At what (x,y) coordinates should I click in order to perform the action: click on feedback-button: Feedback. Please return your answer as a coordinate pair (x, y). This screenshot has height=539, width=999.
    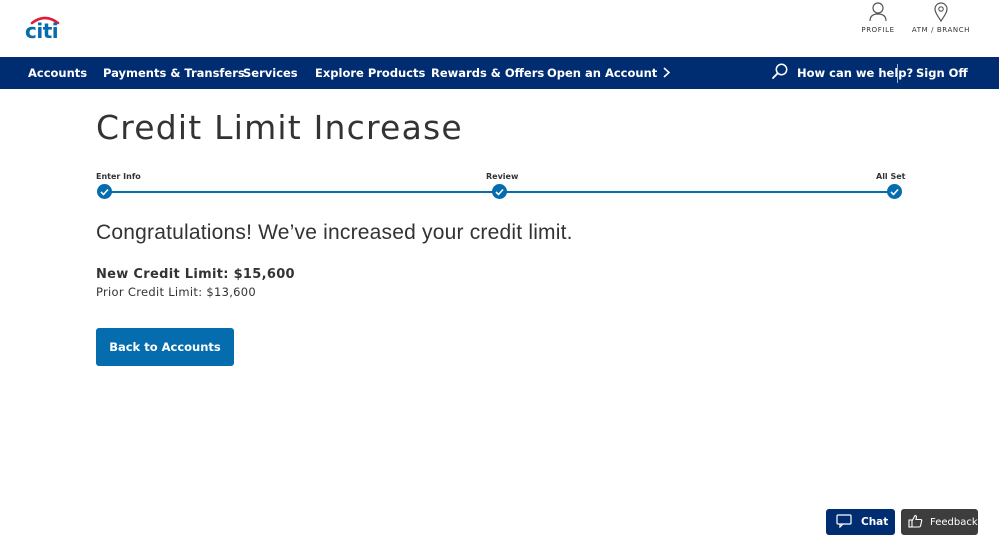
    Looking at the image, I should click on (939, 522).